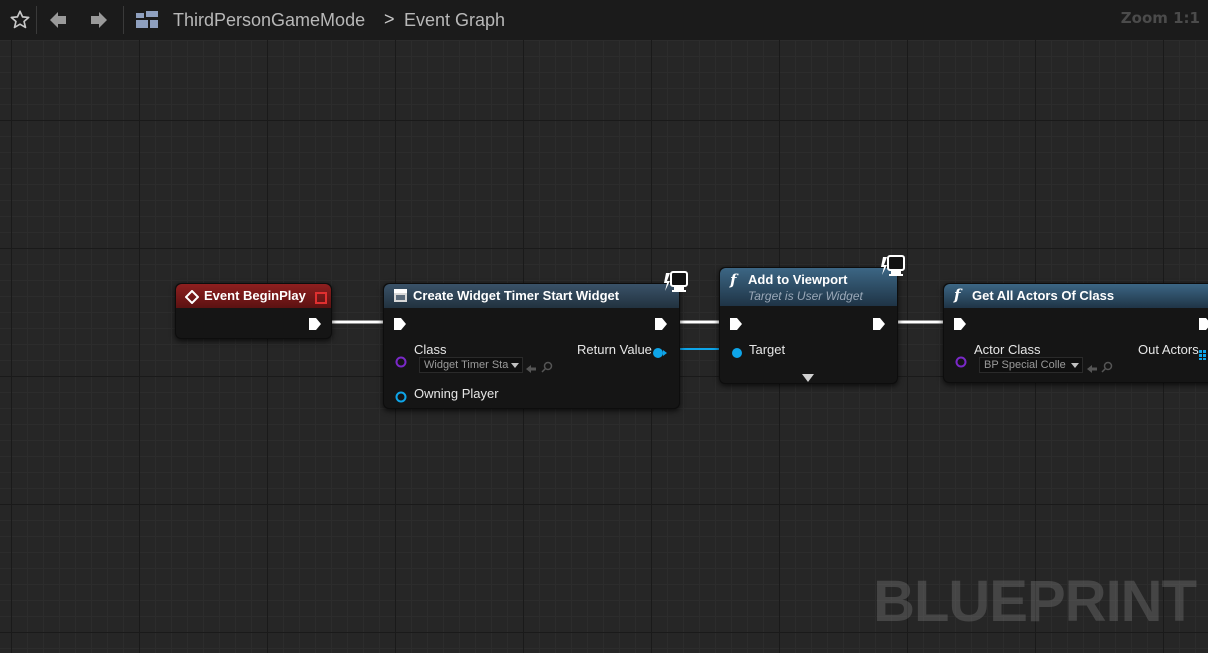  I want to click on breadcrumb-chevron-icon: >, so click(389, 19).